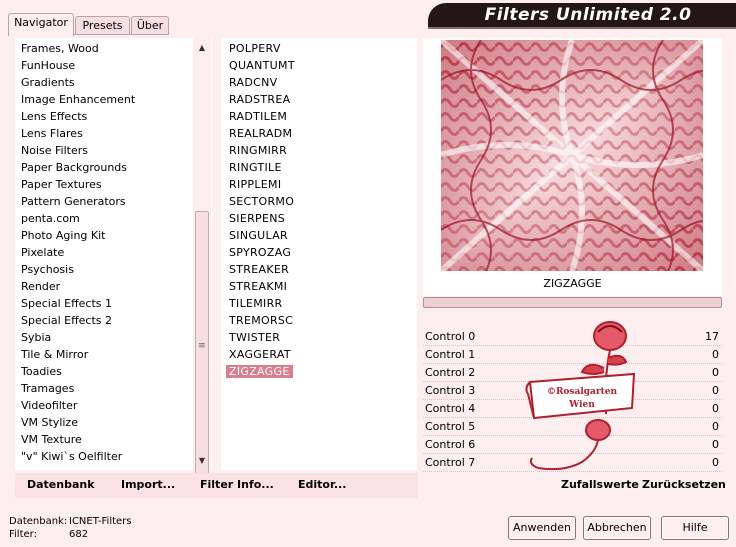 The width and height of the screenshot is (736, 547). Describe the element at coordinates (104, 48) in the screenshot. I see `category-item: Frames, Wood` at that location.